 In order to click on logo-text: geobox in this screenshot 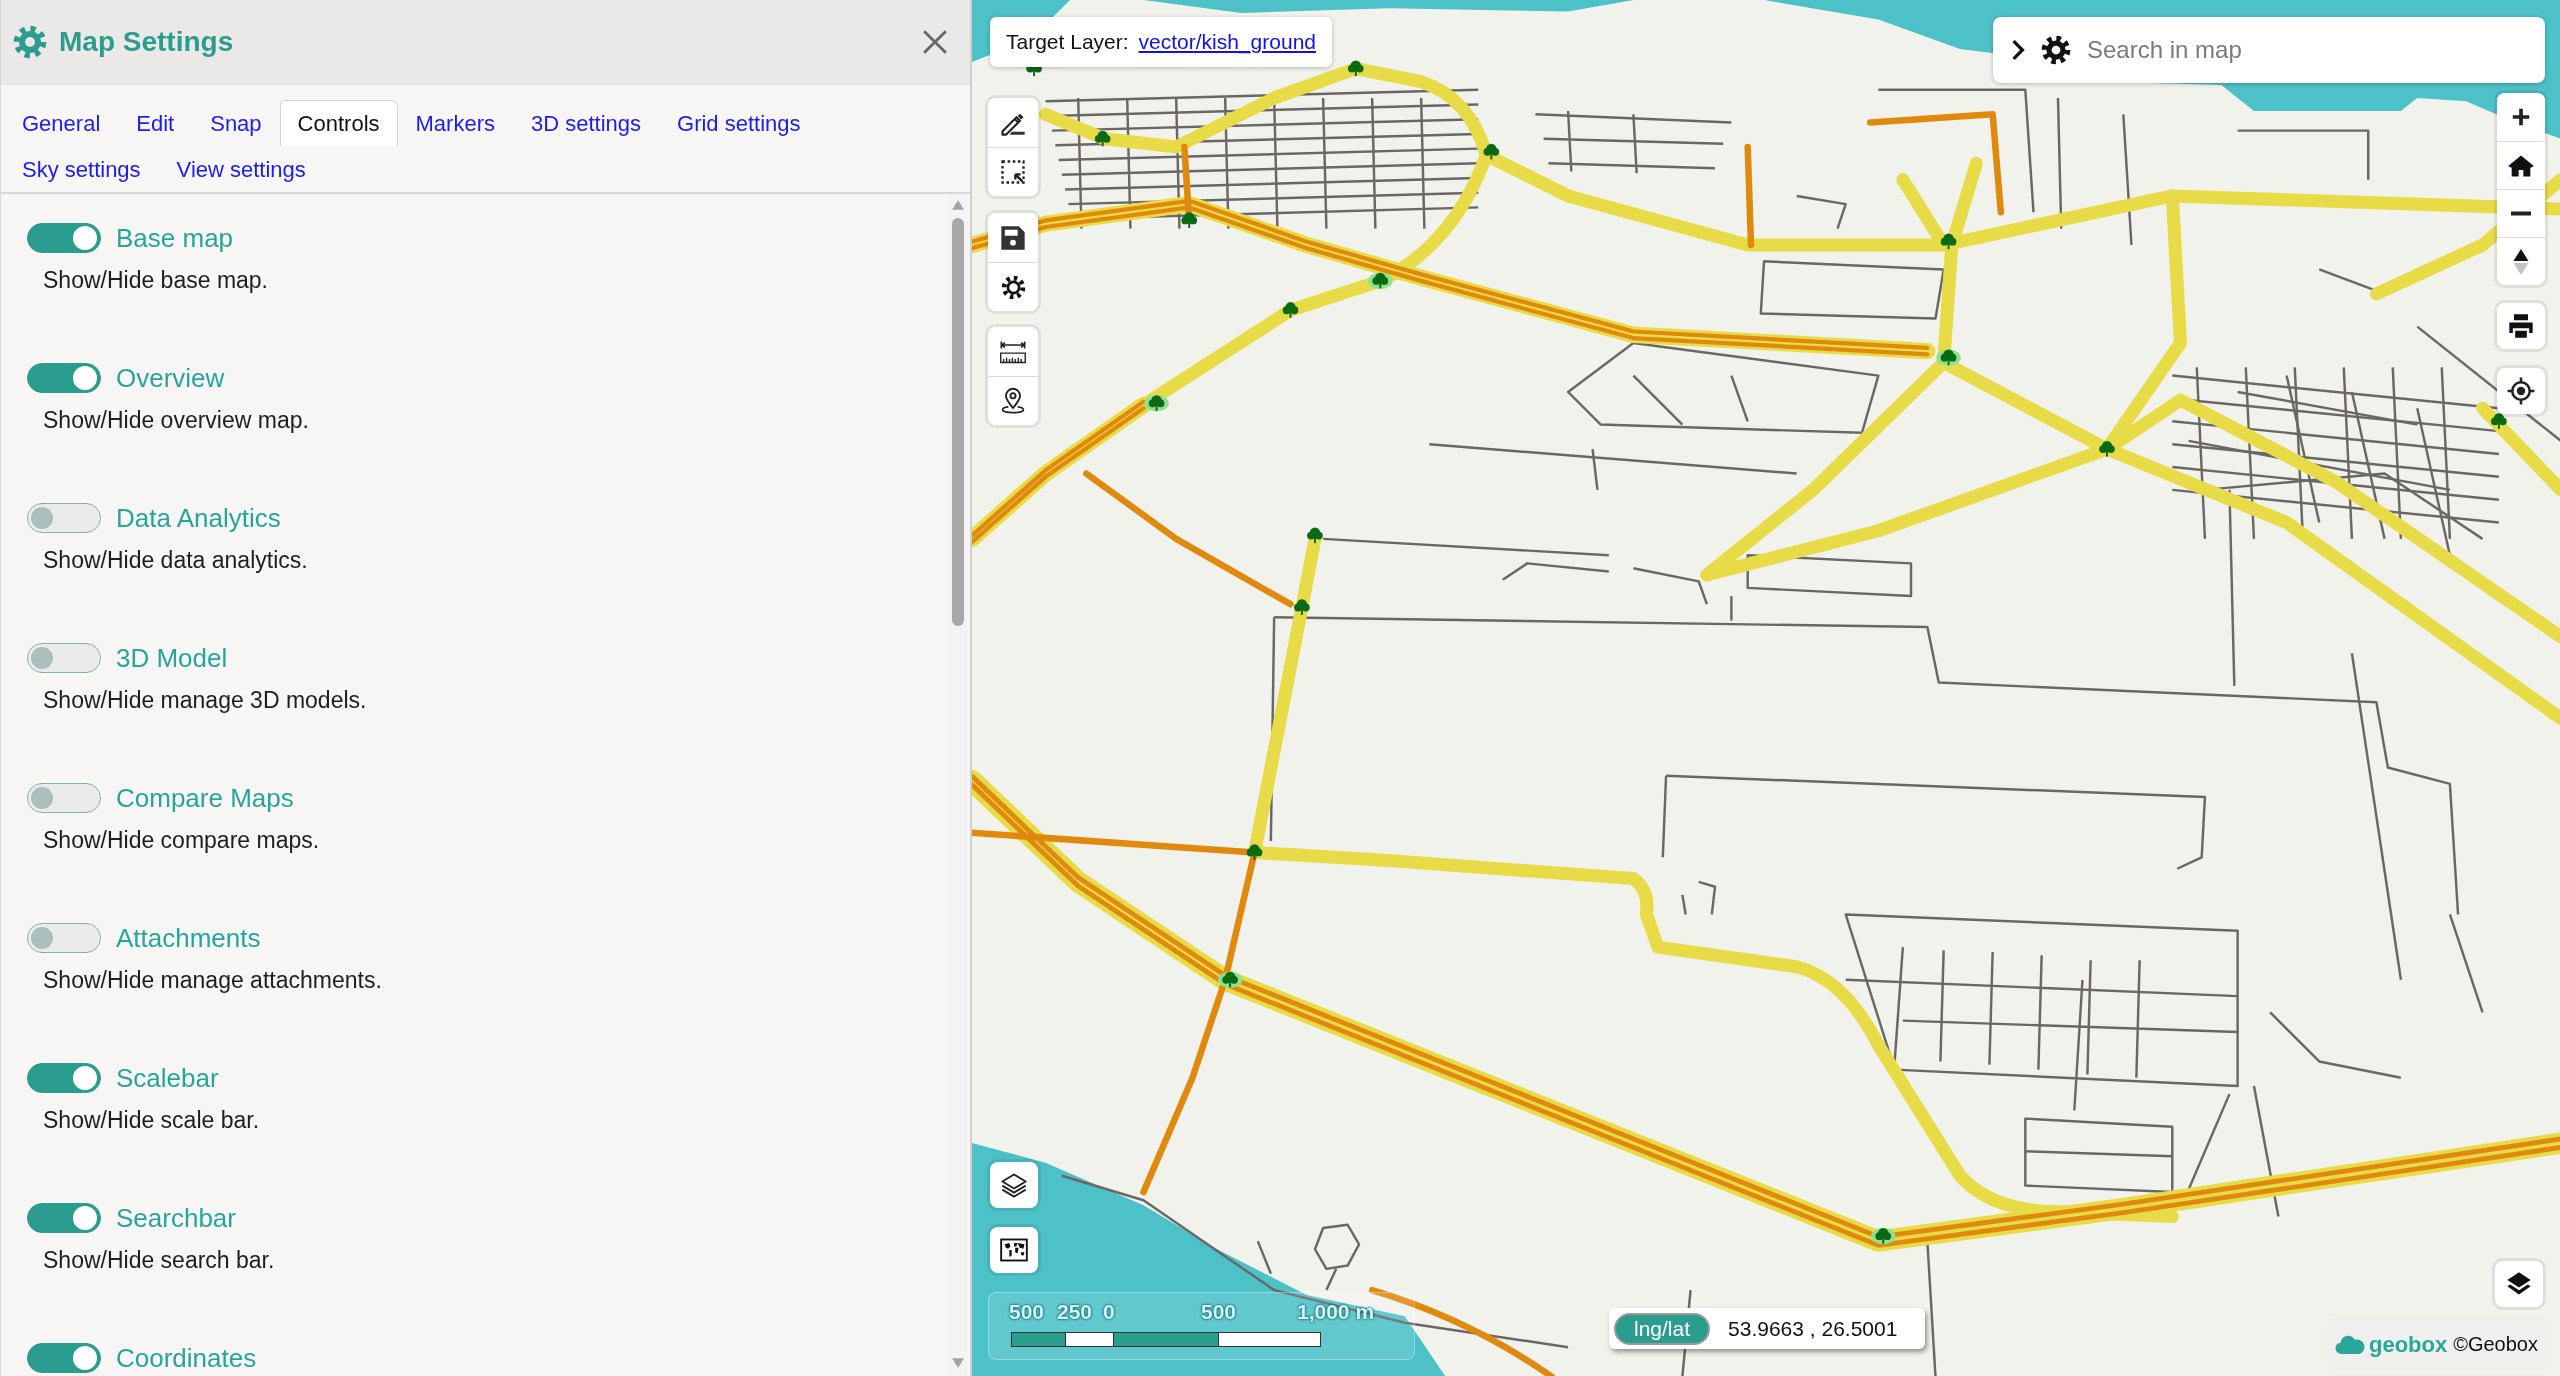, I will do `click(2408, 1344)`.